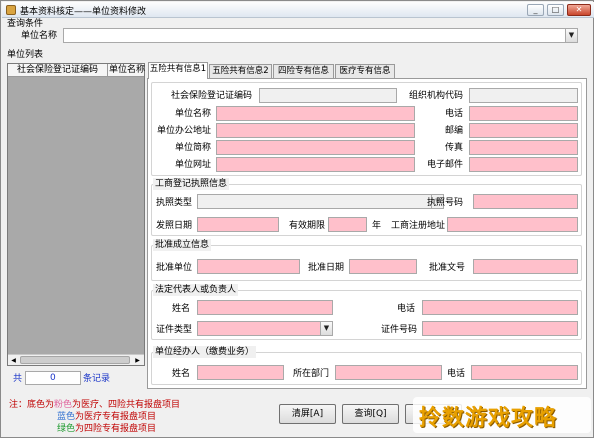  Describe the element at coordinates (445, 203) in the screenshot. I see `license-number-label: 执照号码` at that location.